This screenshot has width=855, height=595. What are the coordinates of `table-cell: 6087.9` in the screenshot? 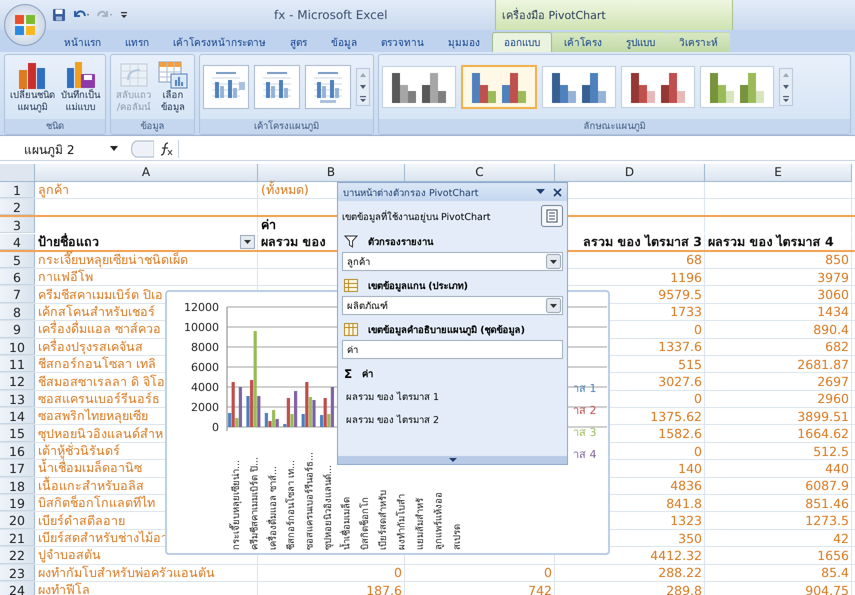 It's located at (827, 486).